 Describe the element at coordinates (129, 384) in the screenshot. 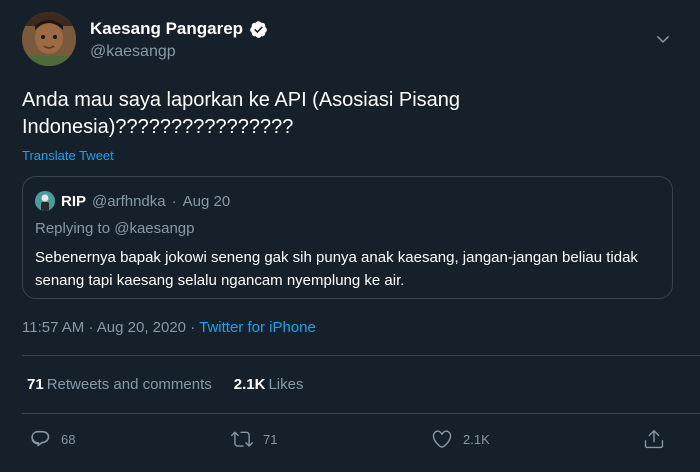

I see `retweets-label: Retweets and comments` at that location.